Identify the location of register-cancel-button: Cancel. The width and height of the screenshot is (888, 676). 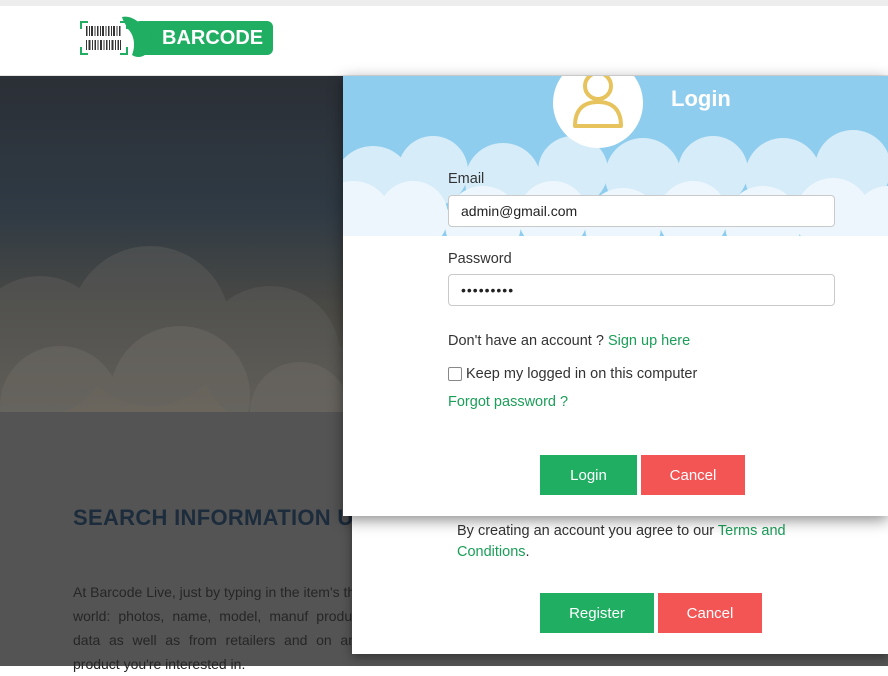
(710, 613).